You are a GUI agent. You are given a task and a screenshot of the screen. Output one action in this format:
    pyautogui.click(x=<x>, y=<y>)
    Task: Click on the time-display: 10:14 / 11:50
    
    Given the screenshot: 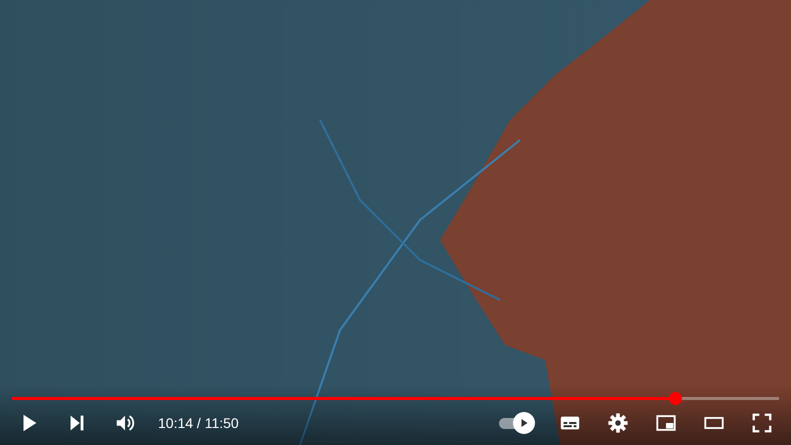 What is the action you would take?
    pyautogui.click(x=198, y=423)
    